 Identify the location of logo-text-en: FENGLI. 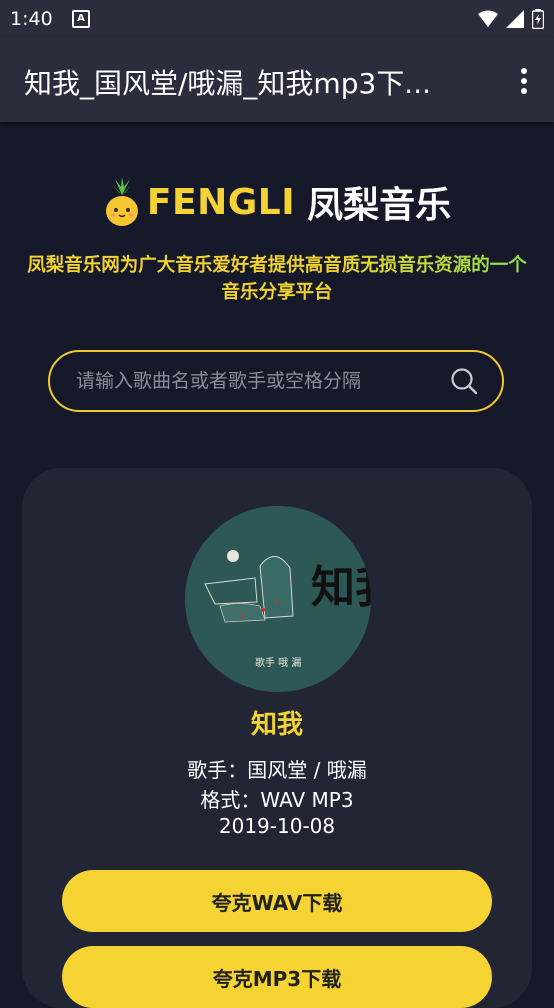
(221, 202).